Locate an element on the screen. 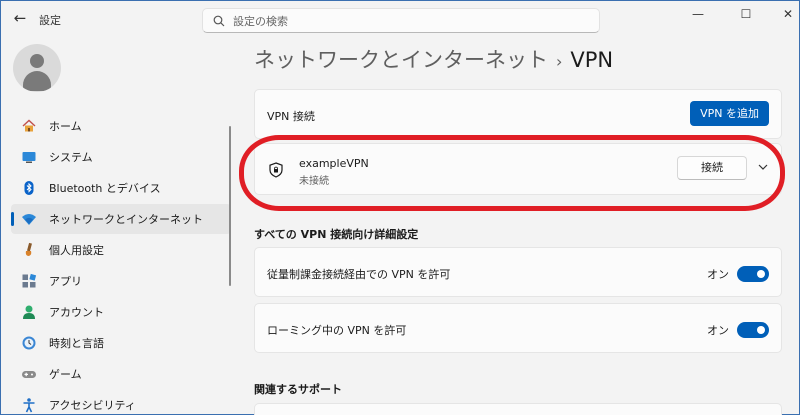 The image size is (800, 415). advanced-settings-heading: すべての VPN 接続向け詳細設定 is located at coordinates (336, 234).